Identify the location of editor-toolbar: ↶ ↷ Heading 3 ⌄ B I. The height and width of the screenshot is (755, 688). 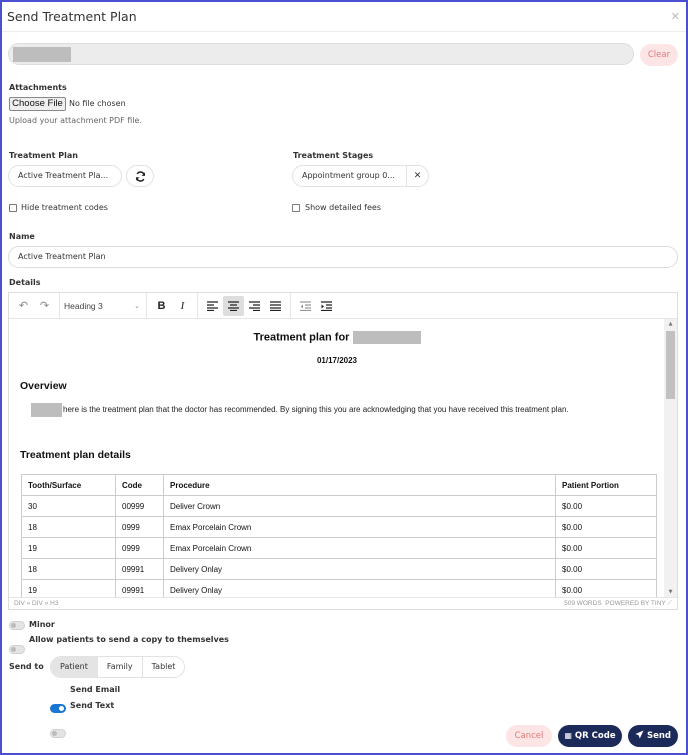
(343, 306).